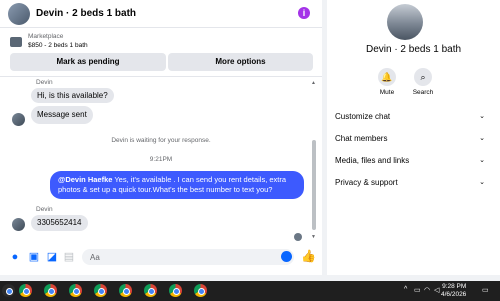 Image resolution: width=500 pixels, height=301 pixels. Describe the element at coordinates (88, 62) in the screenshot. I see `mark-as-pending-button: Mark as pending` at that location.